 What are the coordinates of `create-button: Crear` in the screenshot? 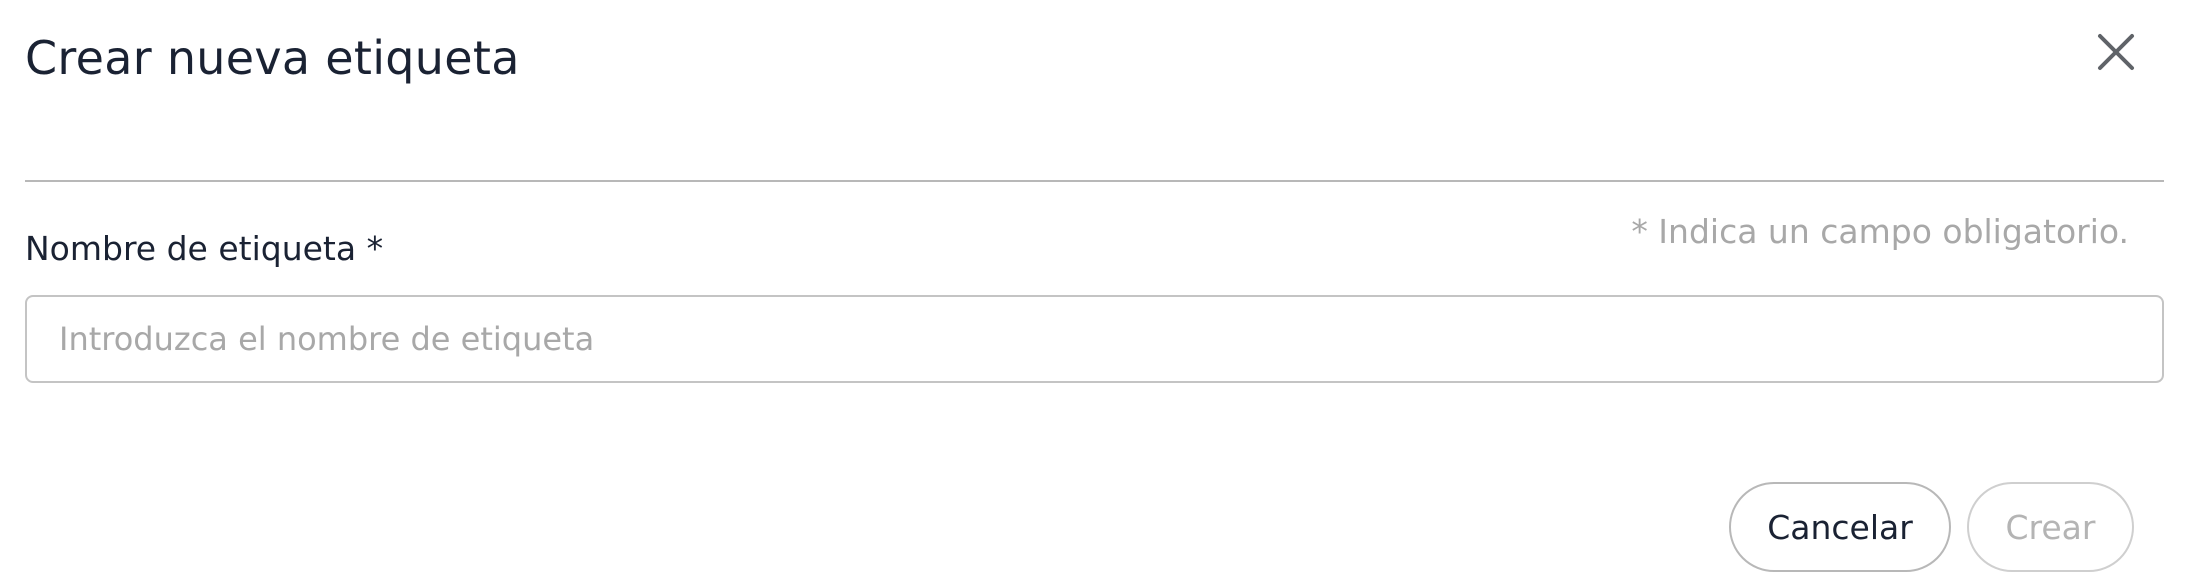 It's located at (2050, 527).